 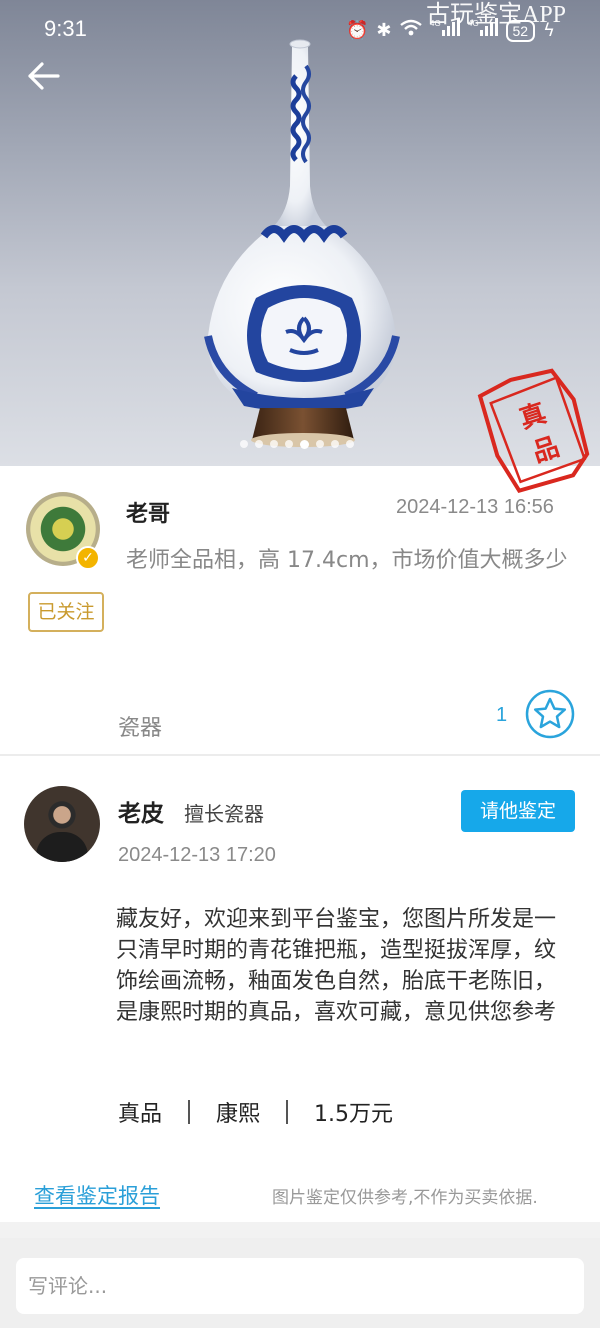 What do you see at coordinates (347, 560) in the screenshot?
I see `post-text: 老师全品相，高 17.4cm，市场价值大概多少` at bounding box center [347, 560].